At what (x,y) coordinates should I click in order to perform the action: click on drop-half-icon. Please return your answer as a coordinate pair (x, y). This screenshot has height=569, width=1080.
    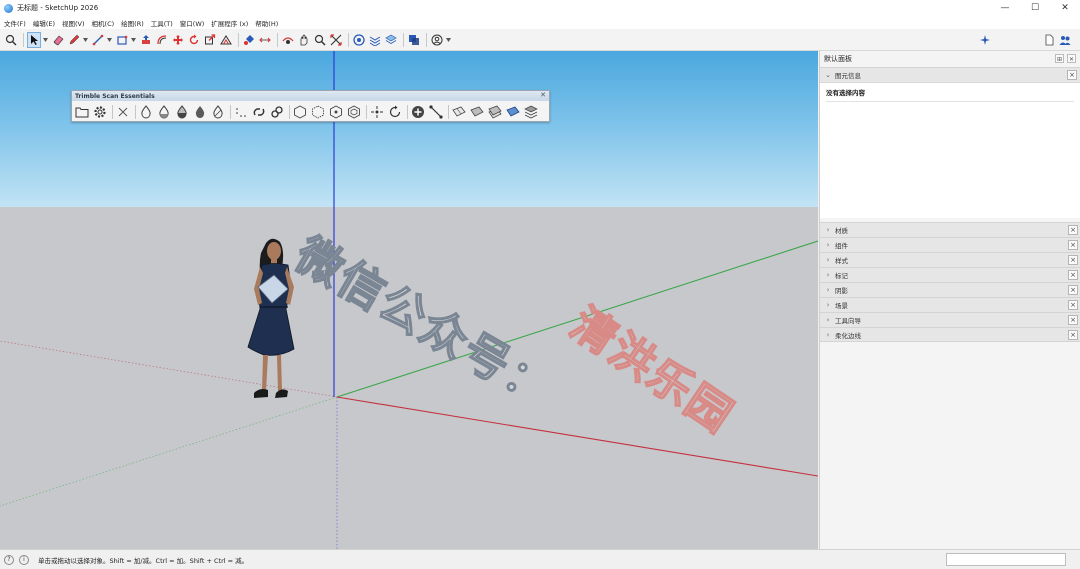
    Looking at the image, I should click on (164, 112).